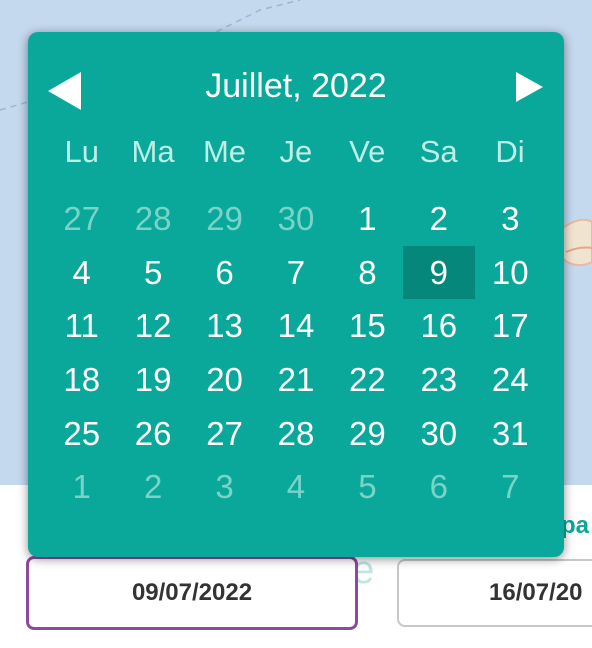 Image resolution: width=592 pixels, height=648 pixels. I want to click on end-date-value: 16/07/20, so click(536, 592).